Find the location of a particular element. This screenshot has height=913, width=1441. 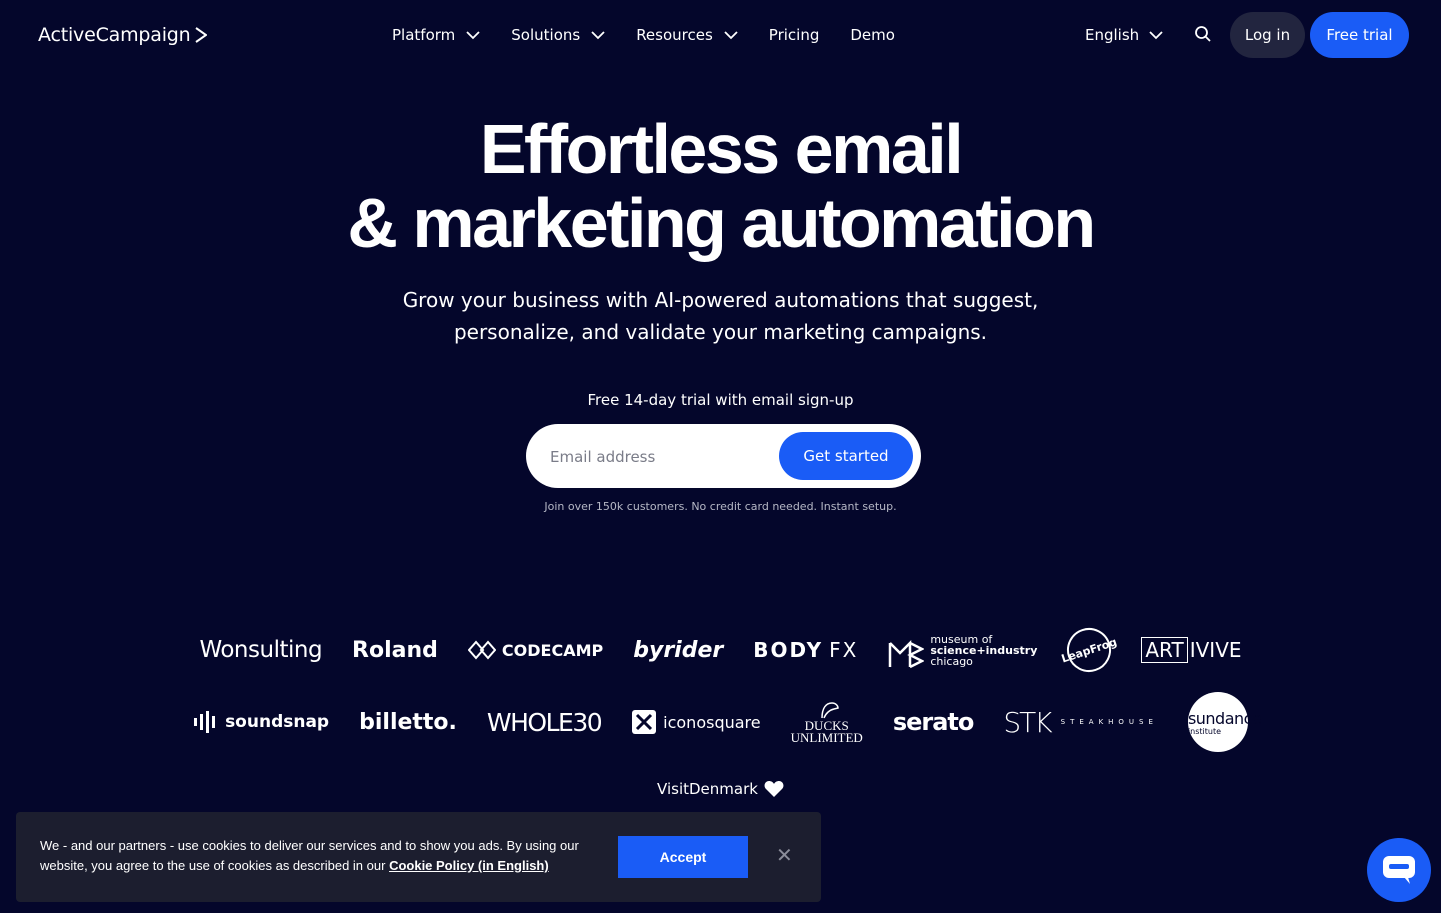

brand-logo: ActiveCampaign is located at coordinates (123, 35).